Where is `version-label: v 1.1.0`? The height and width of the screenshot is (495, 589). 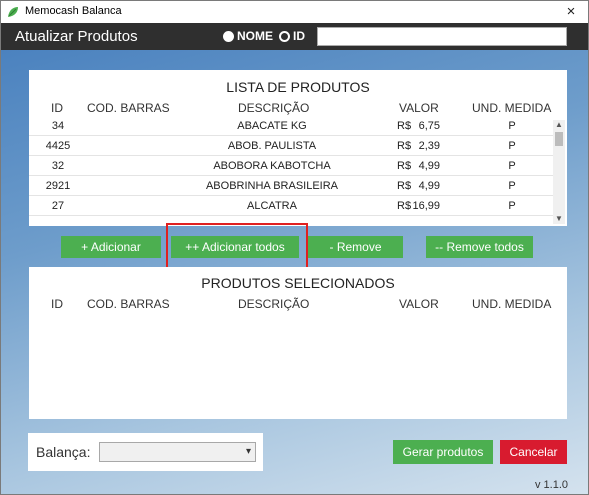
version-label: v 1.1.0 is located at coordinates (552, 485).